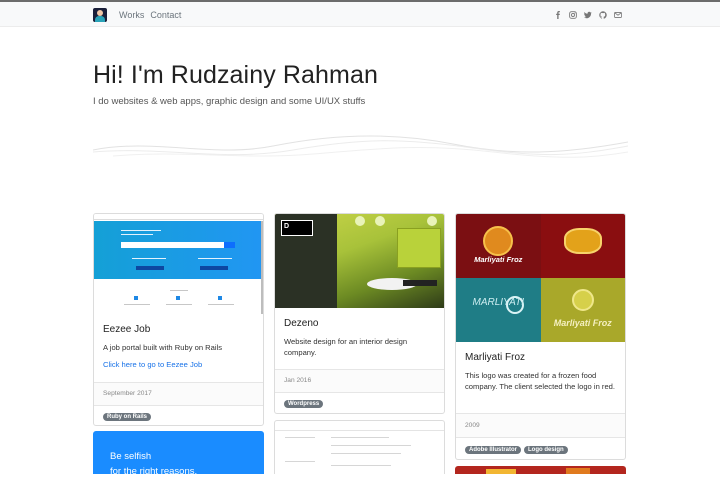 The image size is (720, 477). I want to click on twitter-icon, so click(588, 15).